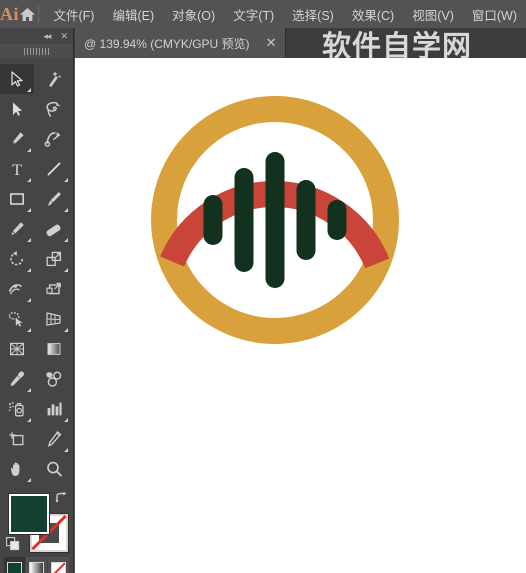 This screenshot has width=526, height=573. I want to click on home-icon, so click(27, 14).